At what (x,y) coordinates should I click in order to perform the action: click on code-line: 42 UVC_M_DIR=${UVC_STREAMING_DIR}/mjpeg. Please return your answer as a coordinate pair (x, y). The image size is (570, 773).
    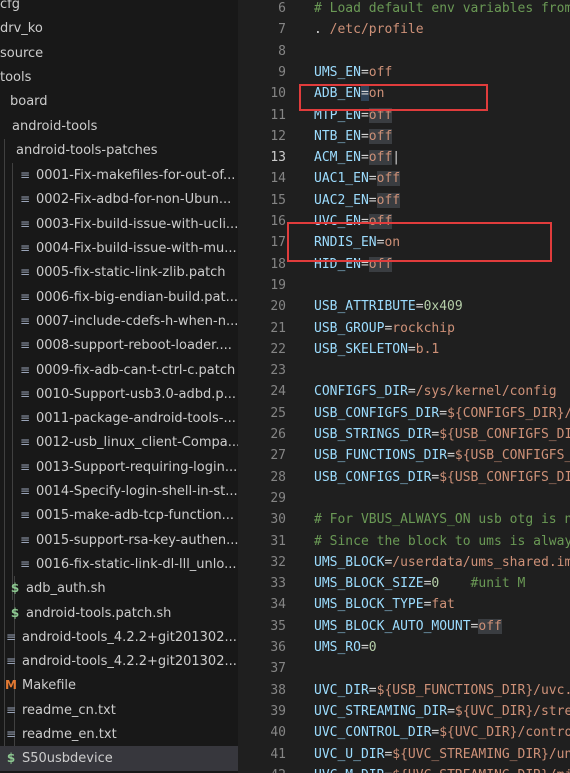
    Looking at the image, I should click on (404, 769).